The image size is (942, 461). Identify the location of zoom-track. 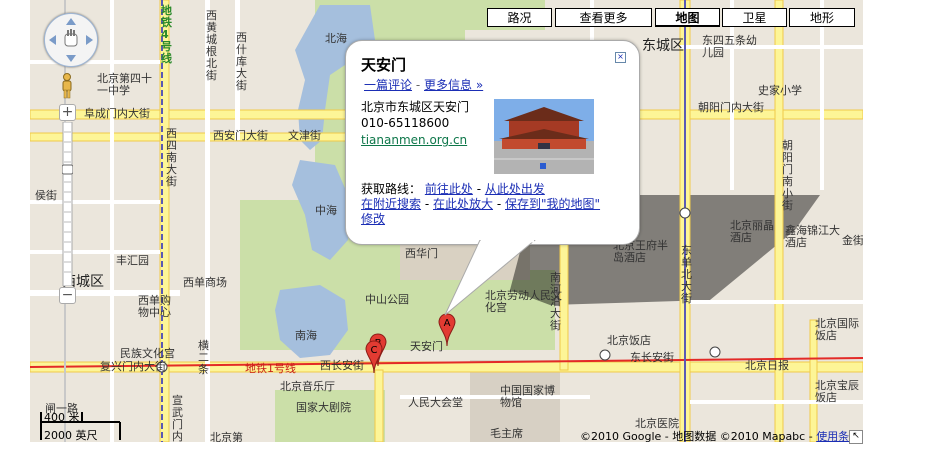
(67, 204).